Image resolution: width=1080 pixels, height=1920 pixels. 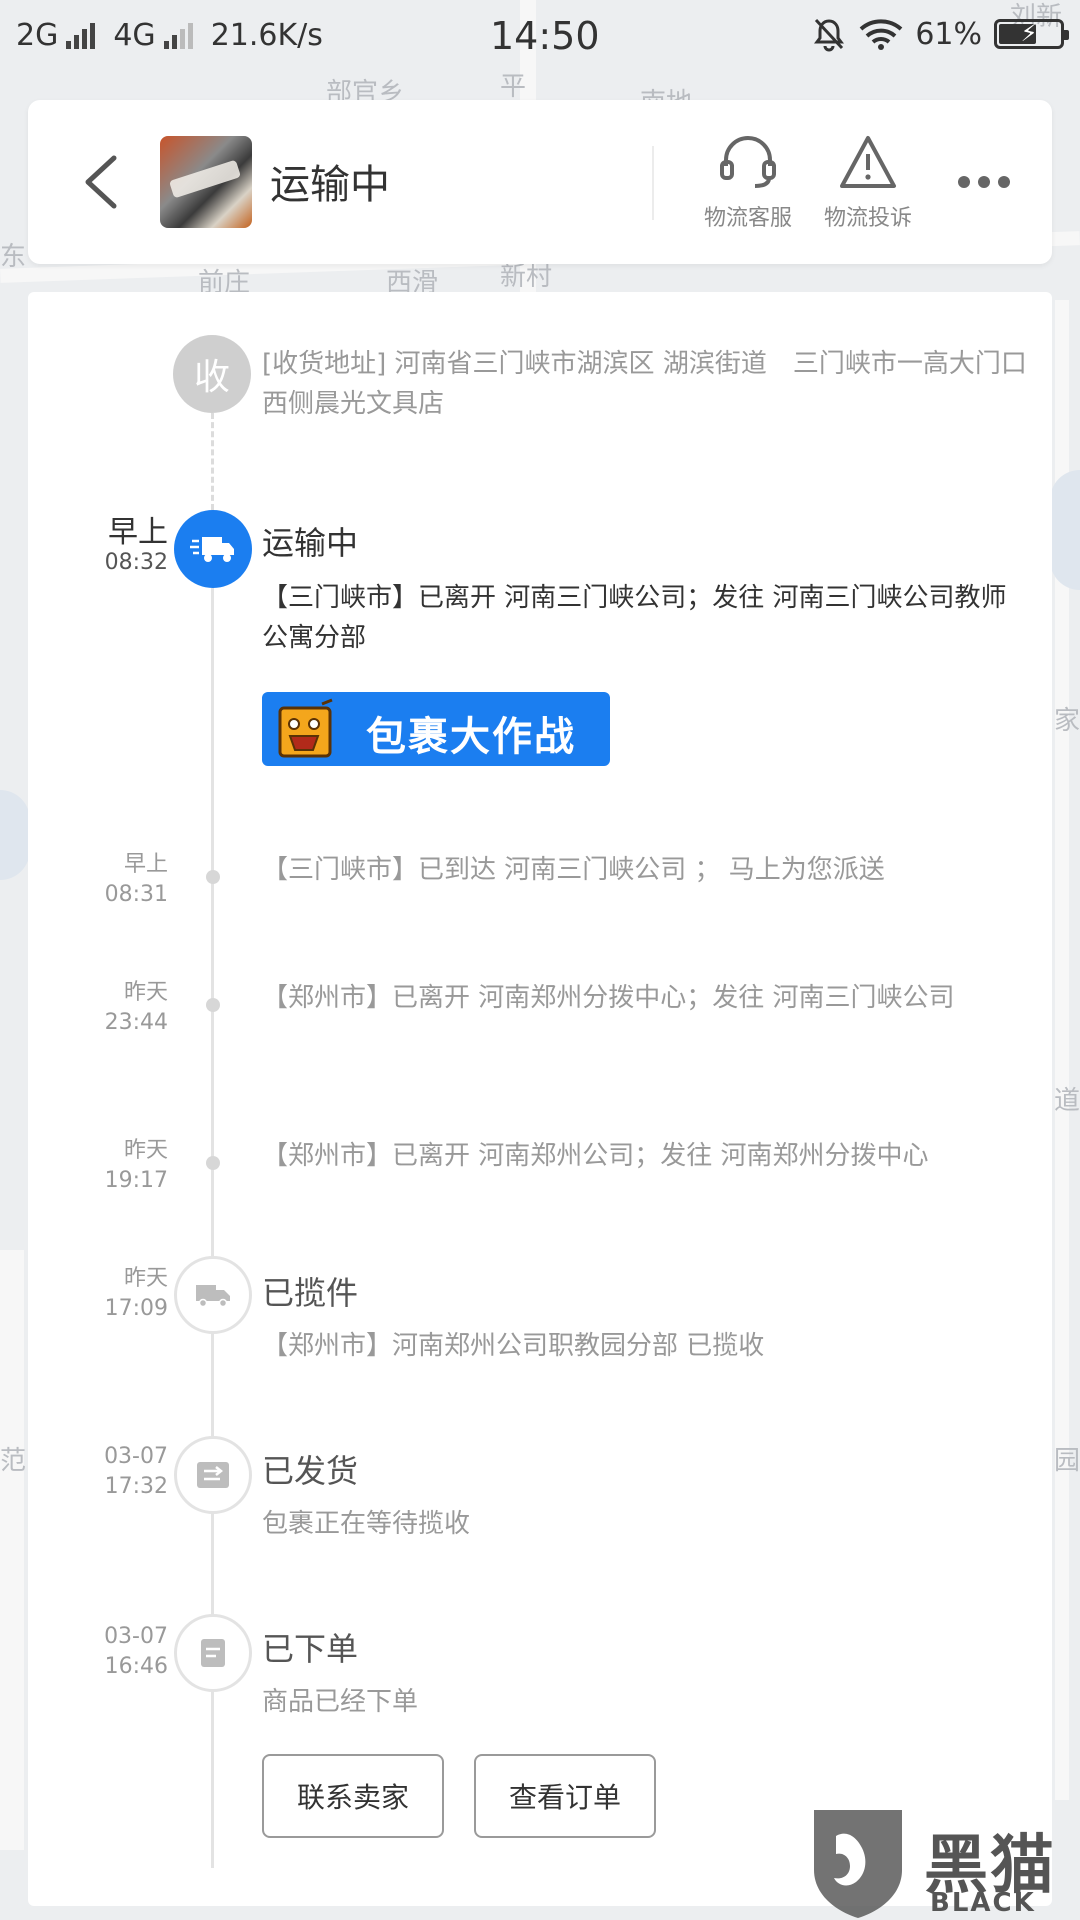 I want to click on event-detail: 【郑州市】河南郑州公司职教园分部 已揽收, so click(x=513, y=1346).